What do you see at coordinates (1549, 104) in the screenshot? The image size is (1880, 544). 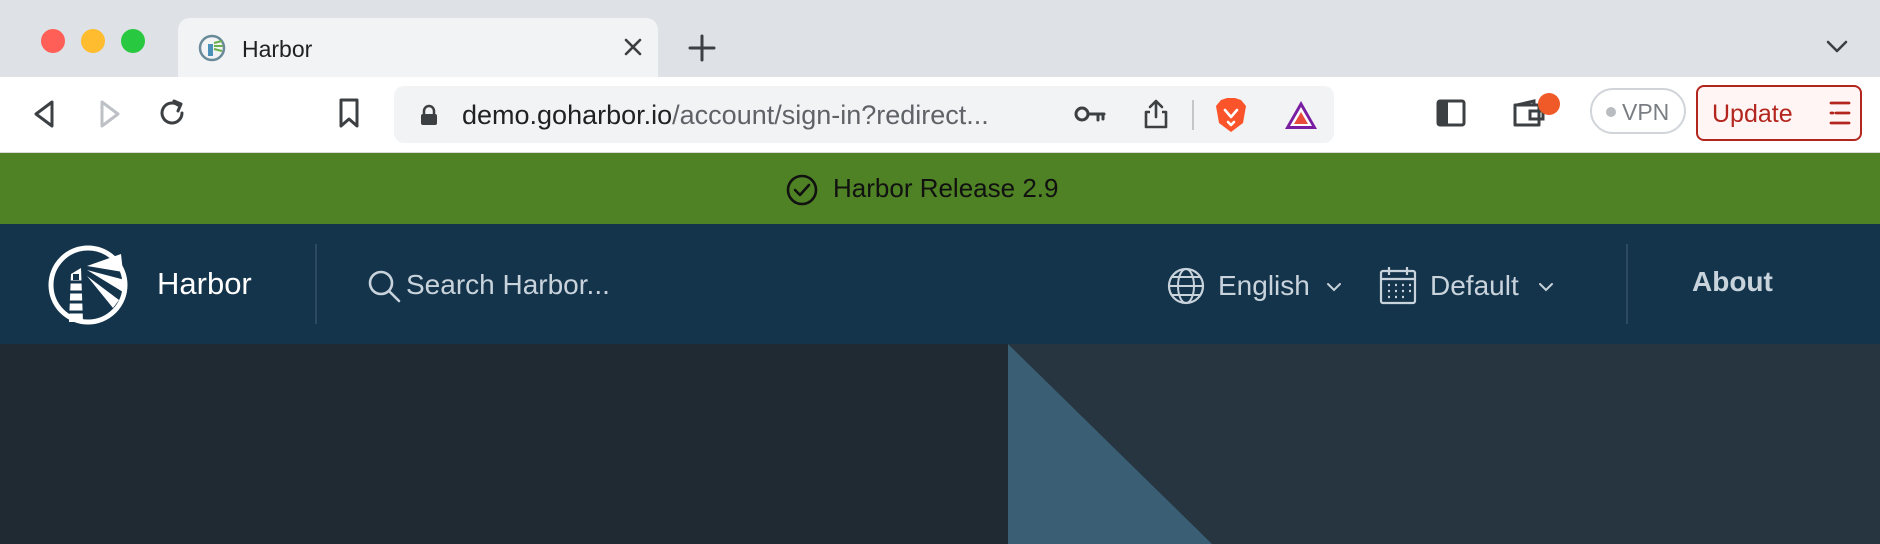 I see `wallet-notification-badge` at bounding box center [1549, 104].